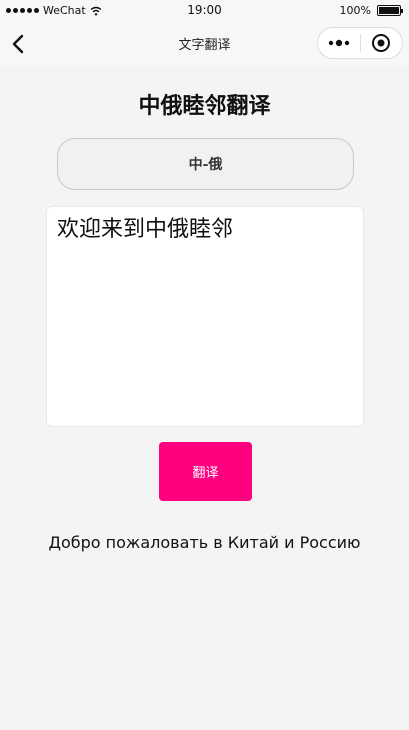  Describe the element at coordinates (204, 542) in the screenshot. I see `translation-result: Добро пожаловать в Китай и Россию` at that location.